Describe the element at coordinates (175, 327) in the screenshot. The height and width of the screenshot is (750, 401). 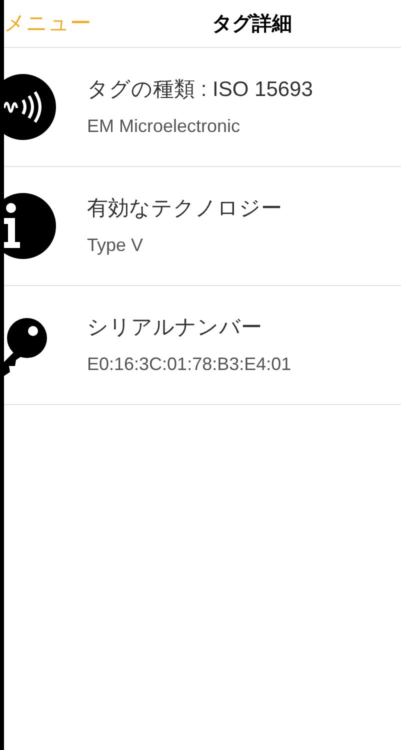
I see `row-title: シリアルナンバー` at that location.